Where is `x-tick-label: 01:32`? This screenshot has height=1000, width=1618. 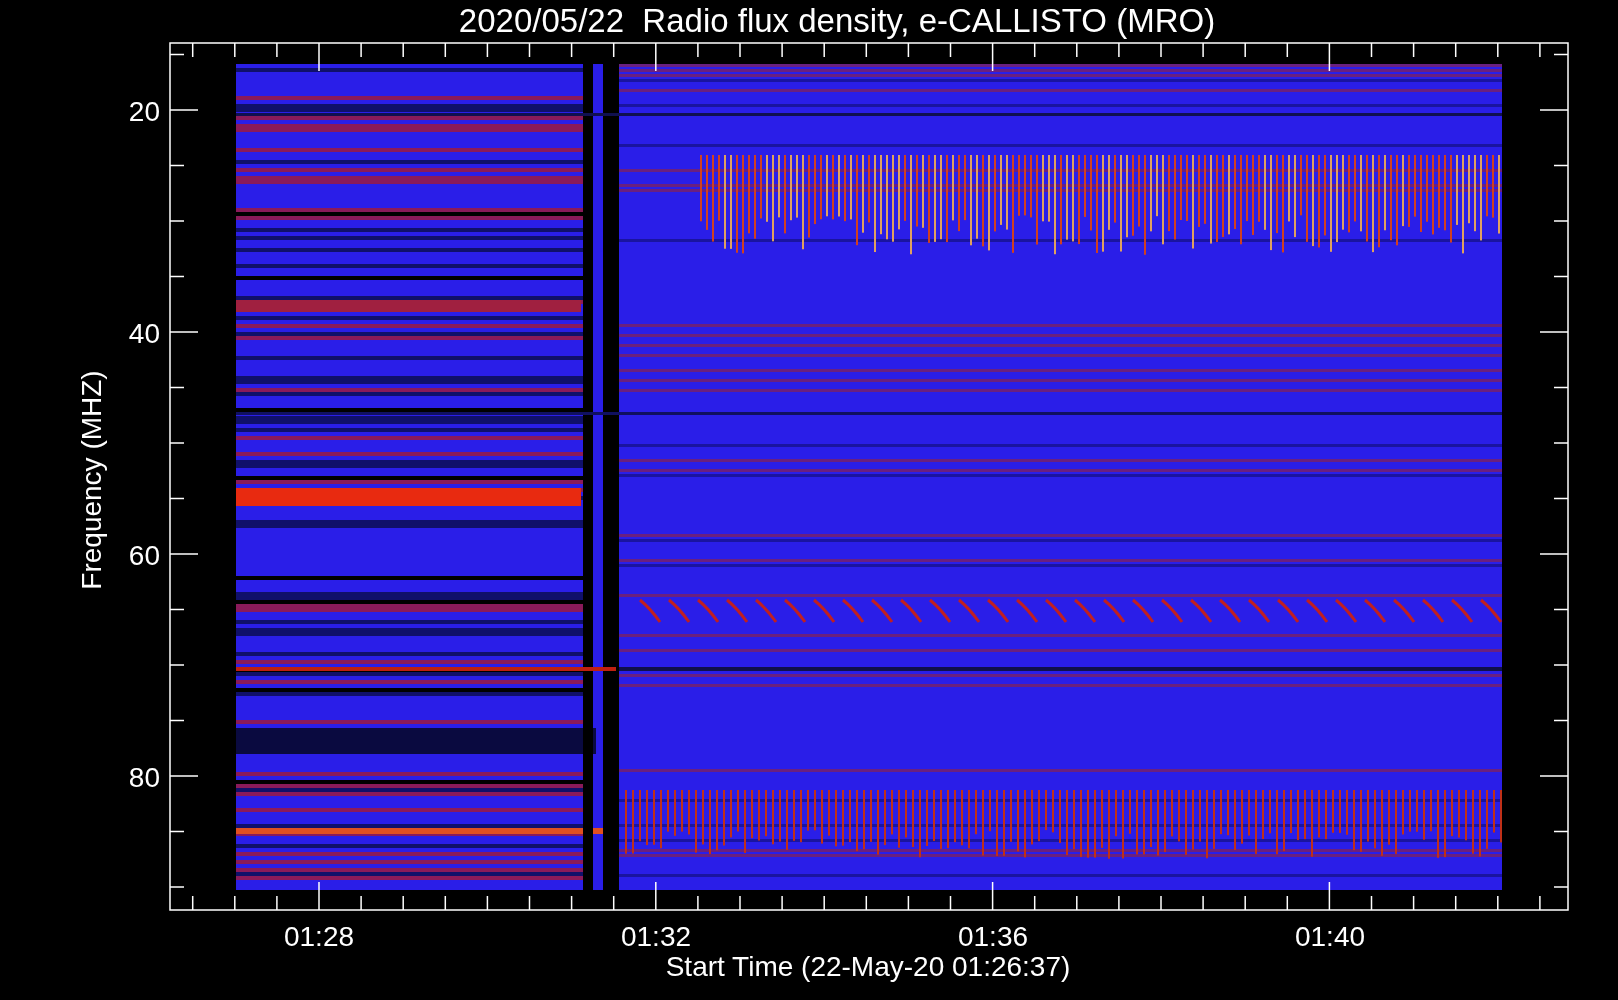
x-tick-label: 01:32 is located at coordinates (656, 936).